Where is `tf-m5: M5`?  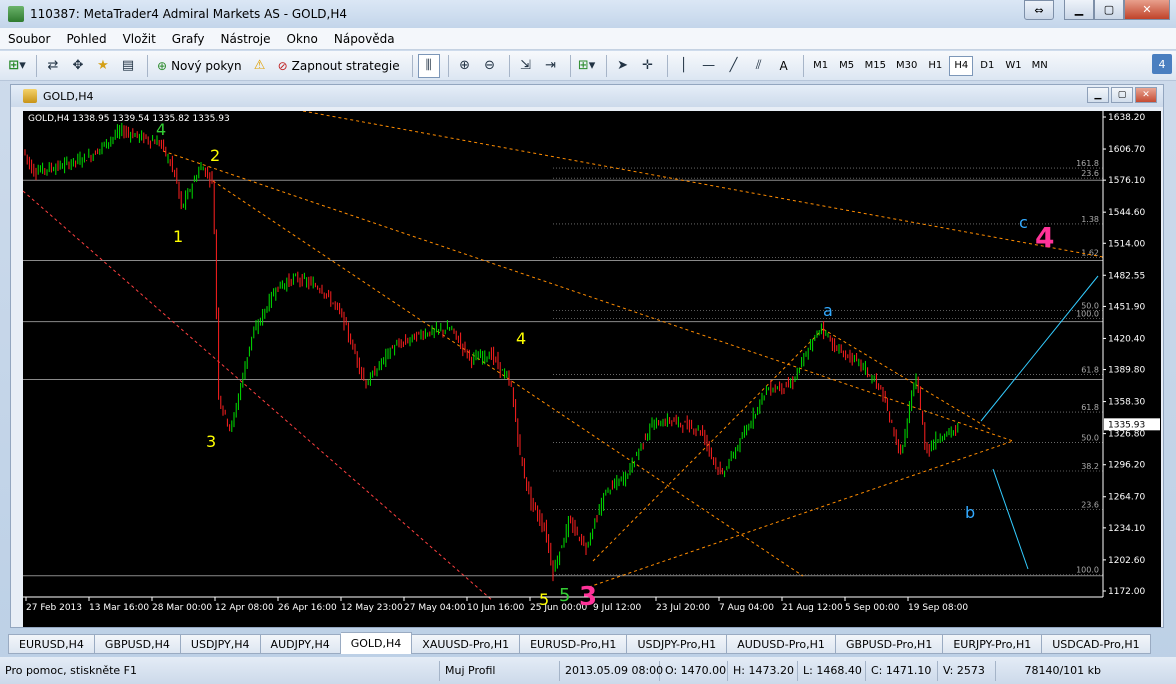
tf-m5: M5 is located at coordinates (847, 66).